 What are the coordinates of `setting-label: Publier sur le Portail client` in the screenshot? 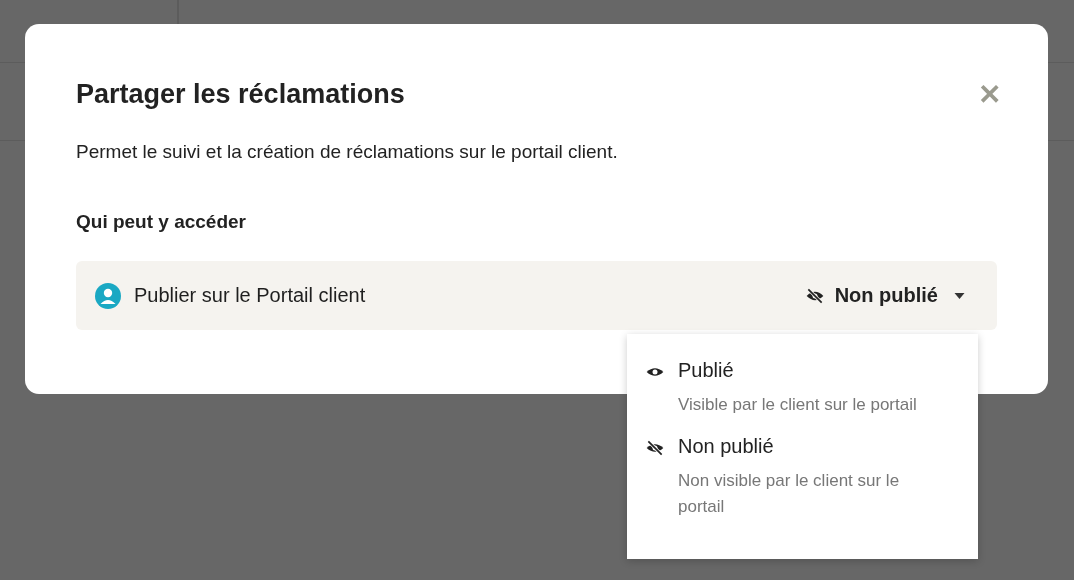 It's located at (250, 295).